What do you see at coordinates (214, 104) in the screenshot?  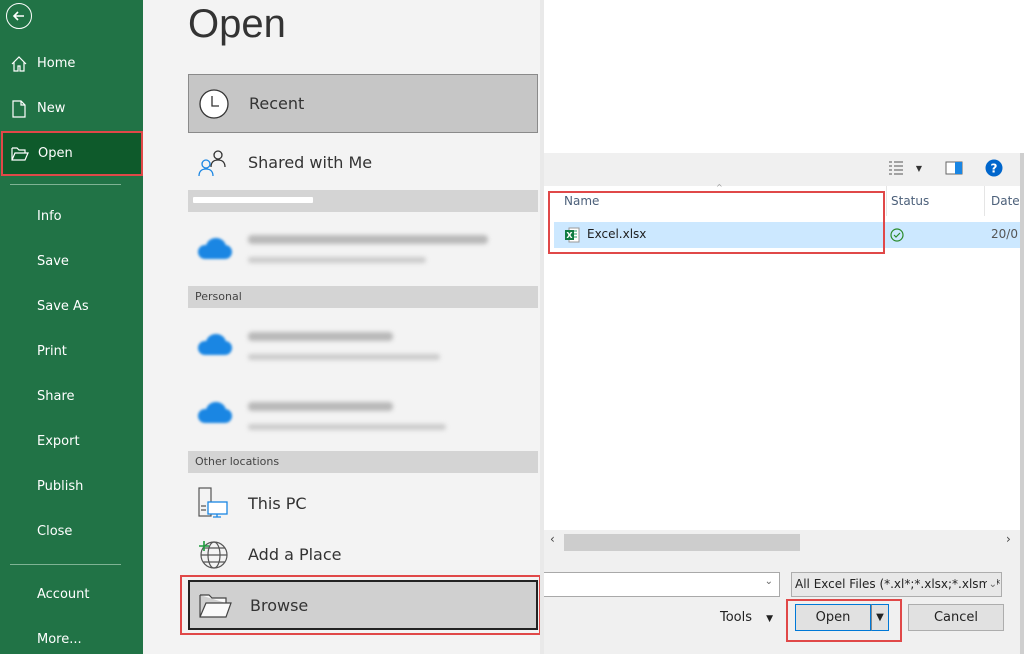 I see `clock-icon` at bounding box center [214, 104].